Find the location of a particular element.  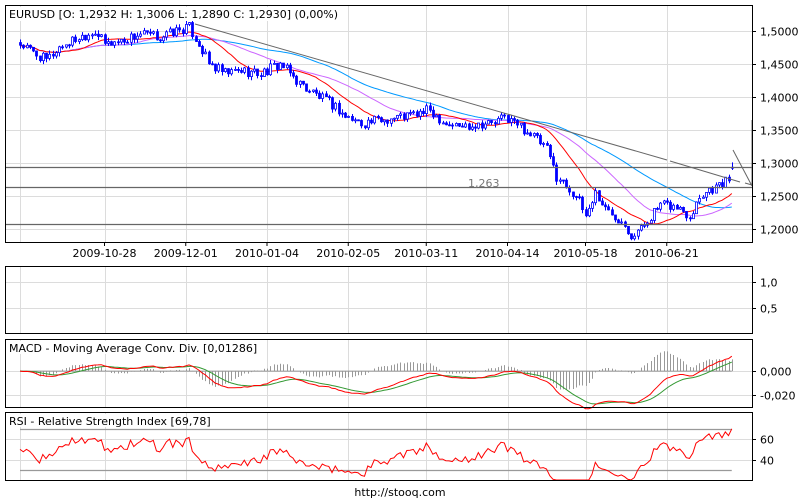

footer-link: http://stooq.com is located at coordinates (399, 492).